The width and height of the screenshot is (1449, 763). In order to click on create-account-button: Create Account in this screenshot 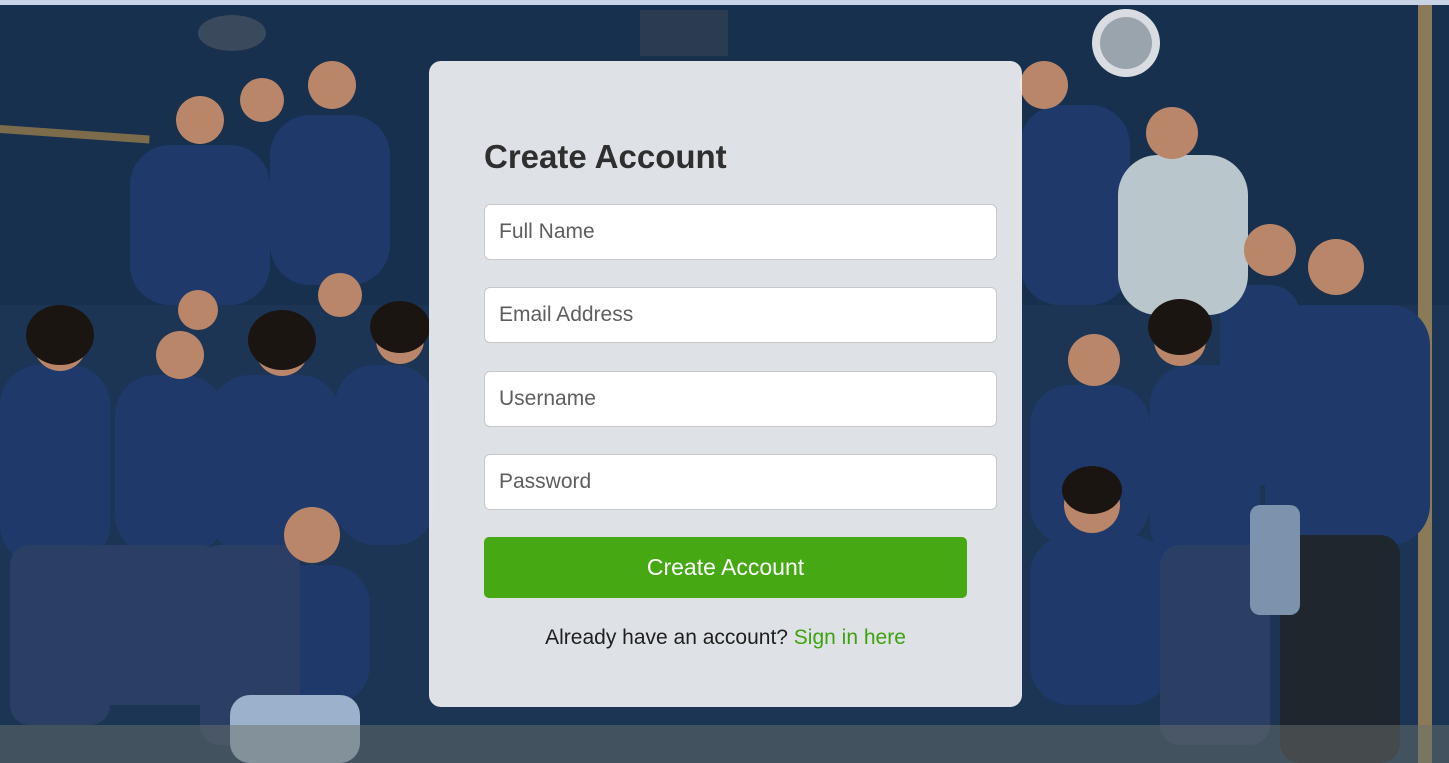, I will do `click(725, 567)`.